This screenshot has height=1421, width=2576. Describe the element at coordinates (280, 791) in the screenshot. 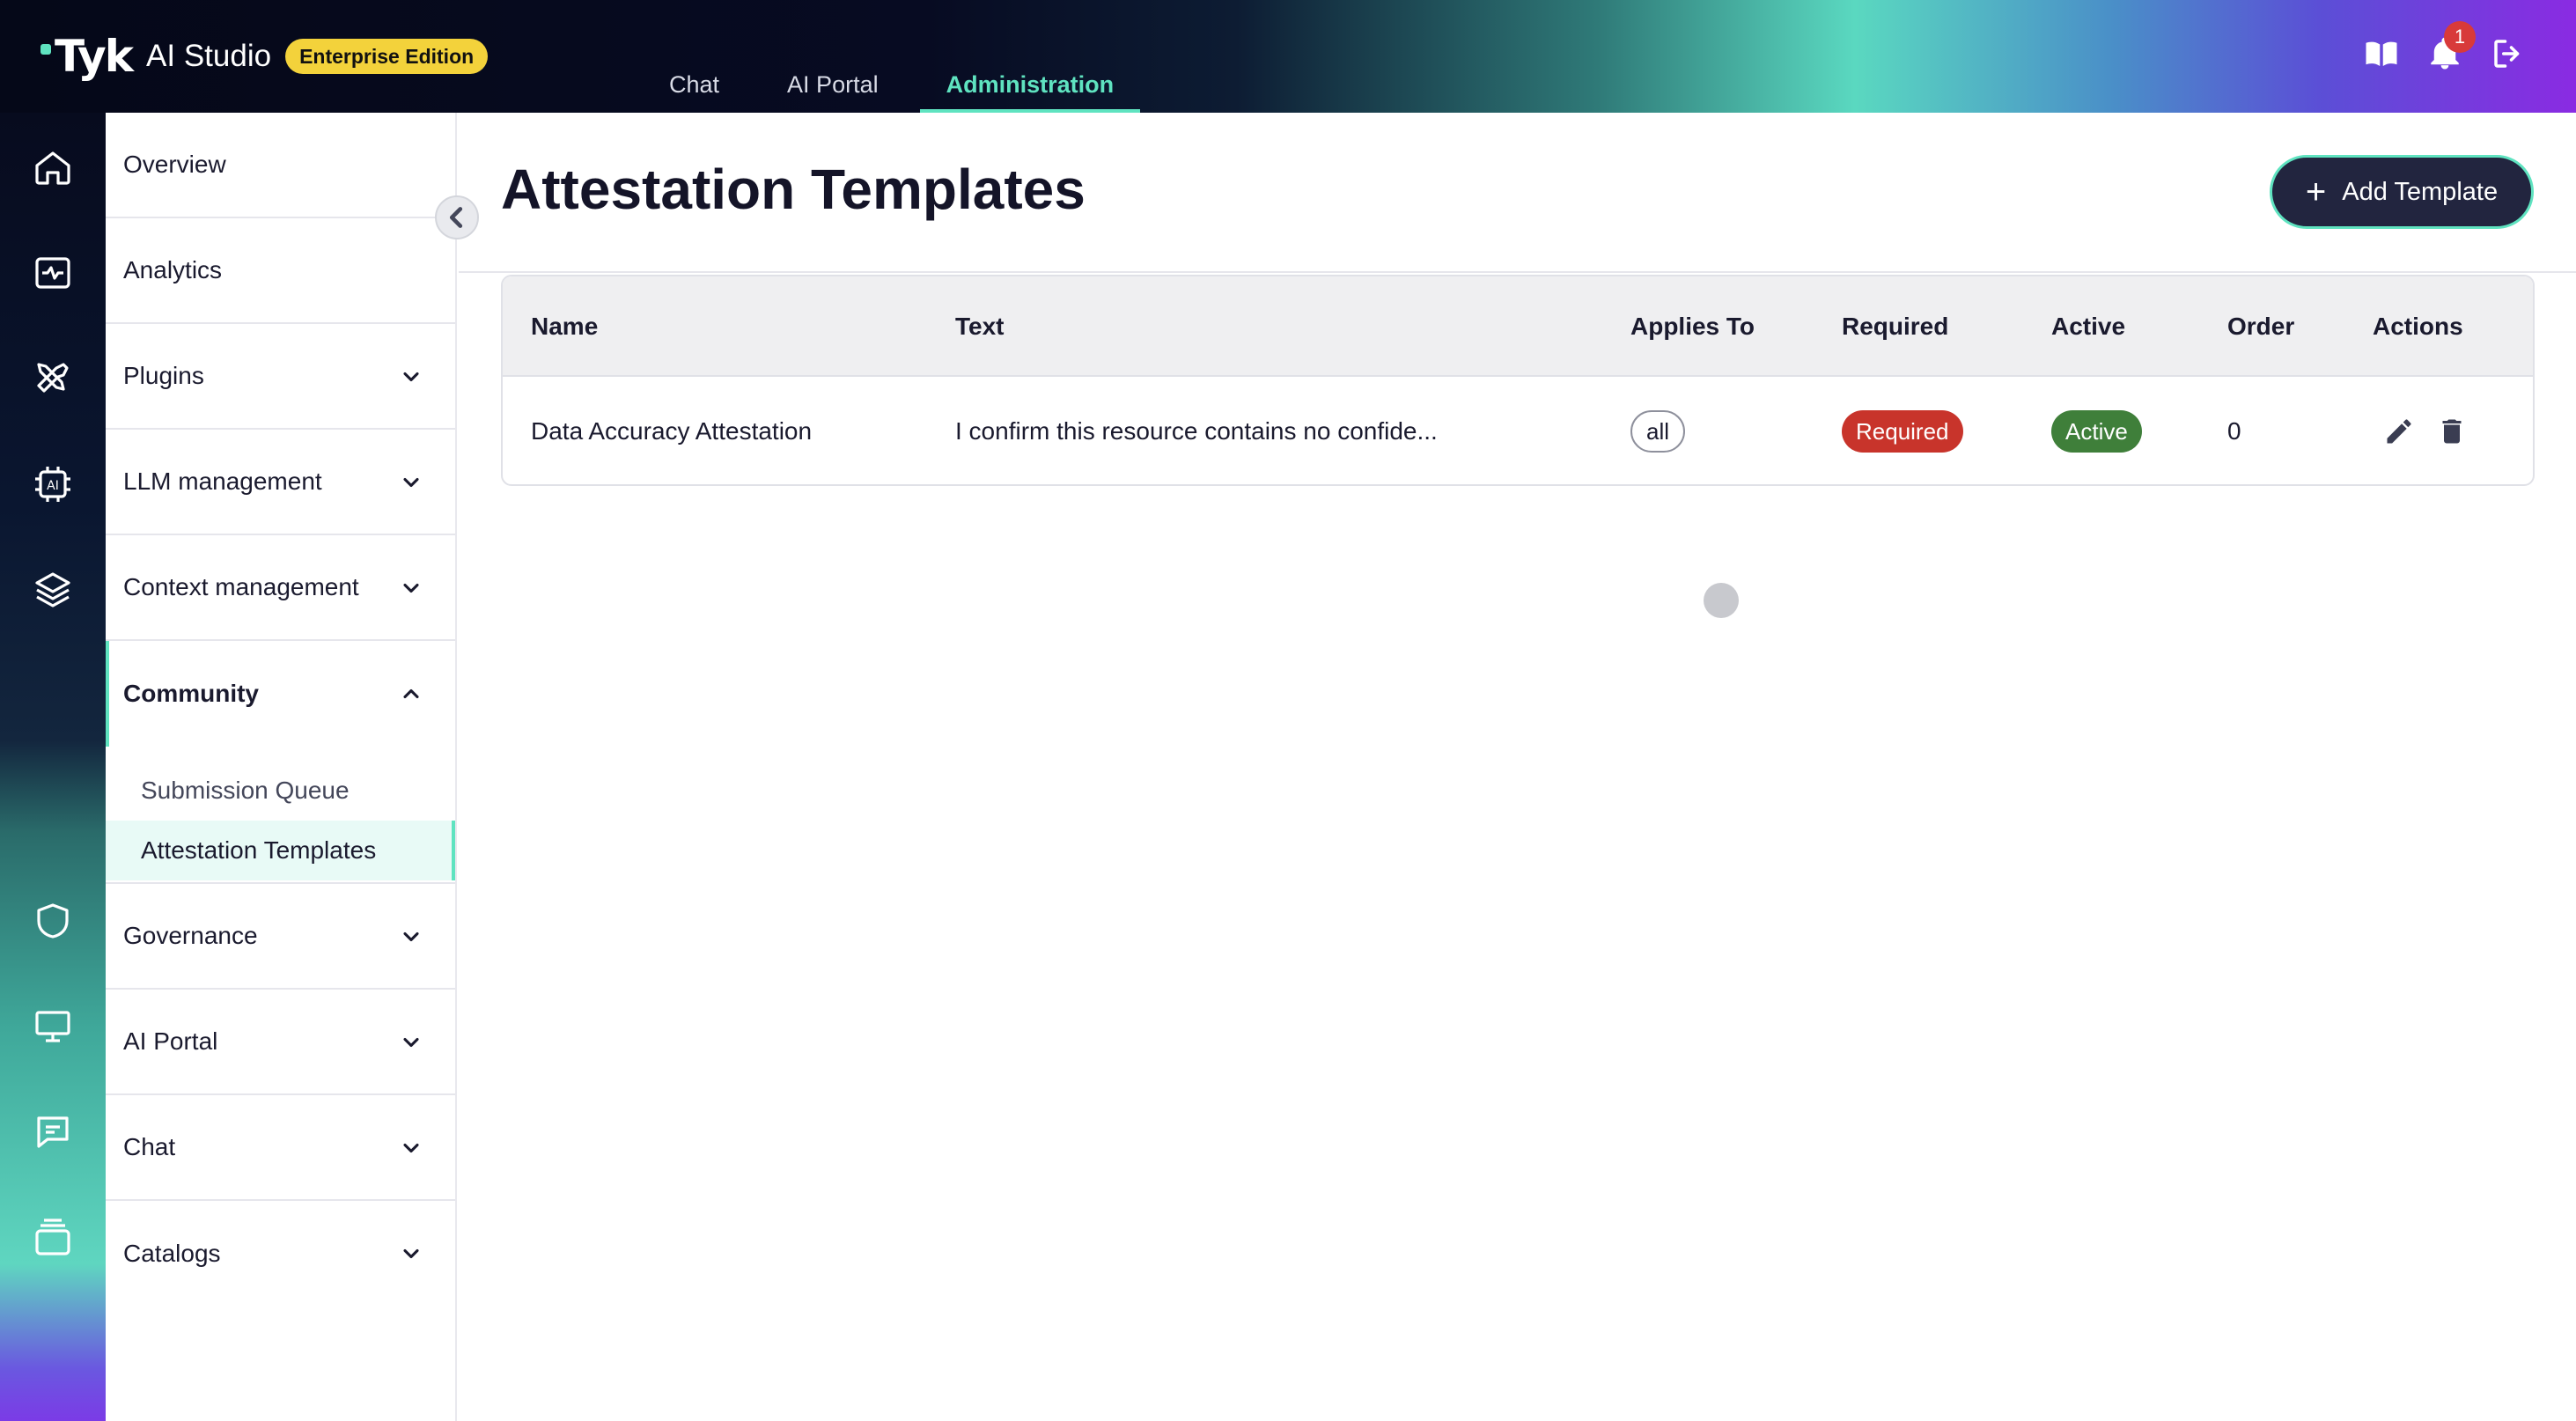

I see `sidebar-subitem-submission-queue: Submission Queue` at that location.